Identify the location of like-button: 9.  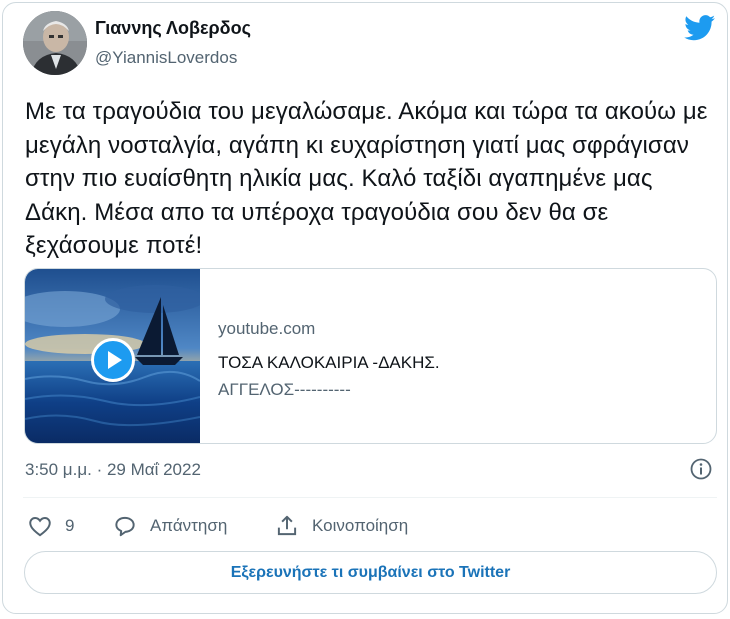
(50, 526).